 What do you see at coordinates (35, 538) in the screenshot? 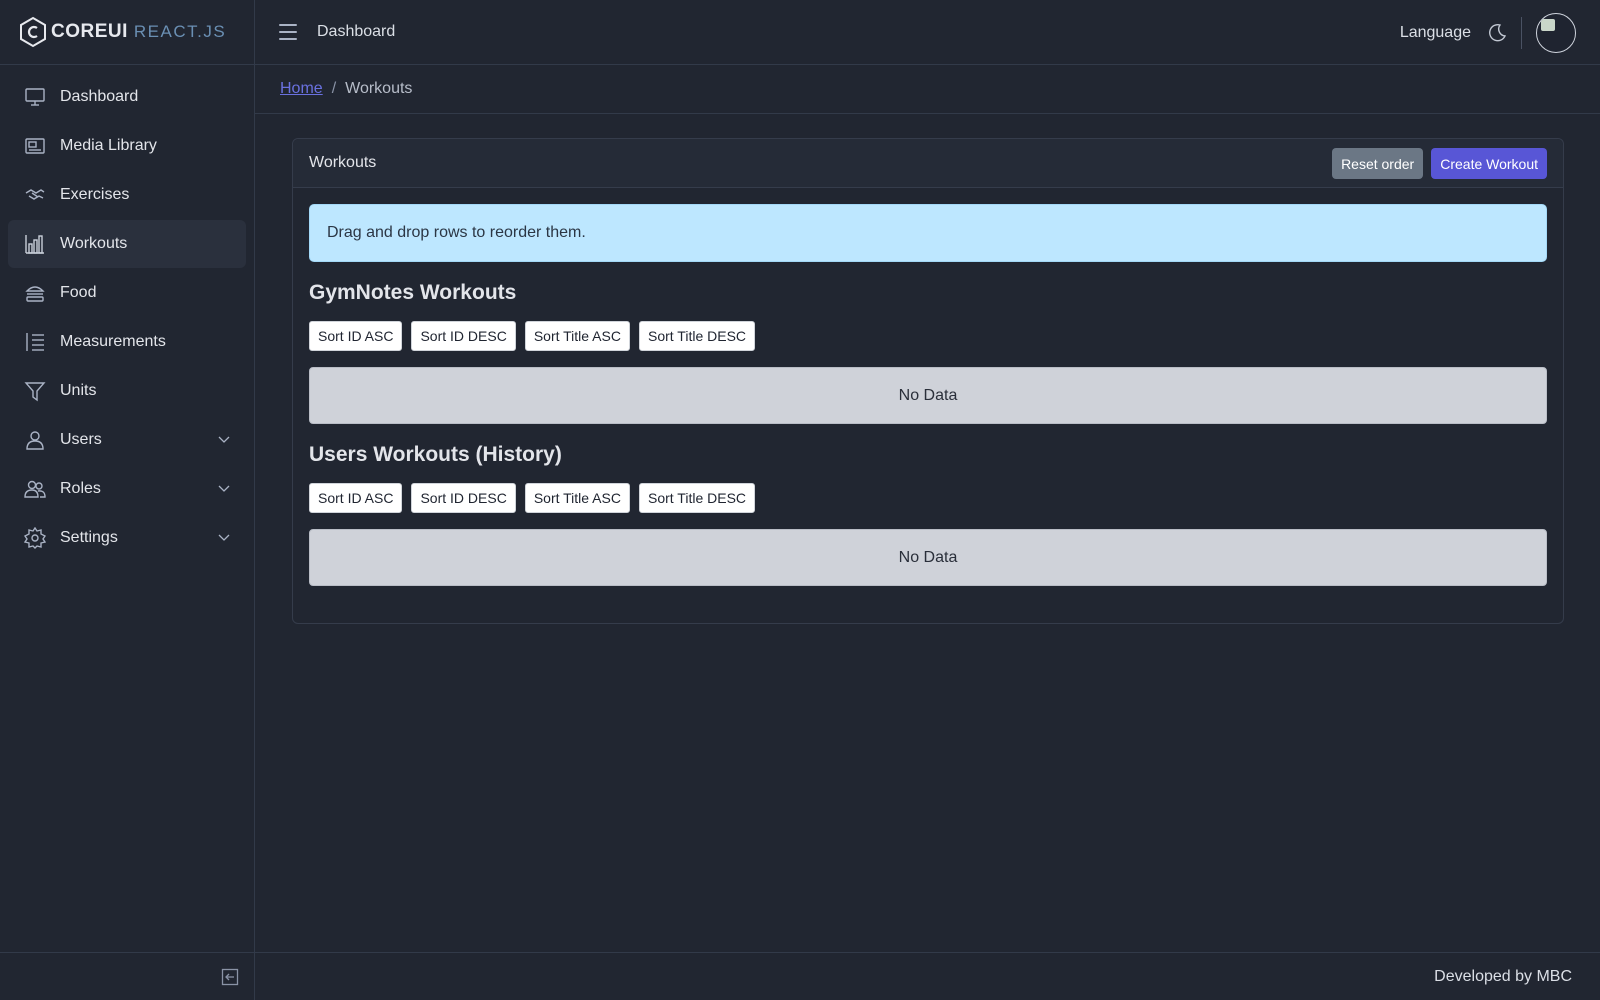
I see `gear-icon` at bounding box center [35, 538].